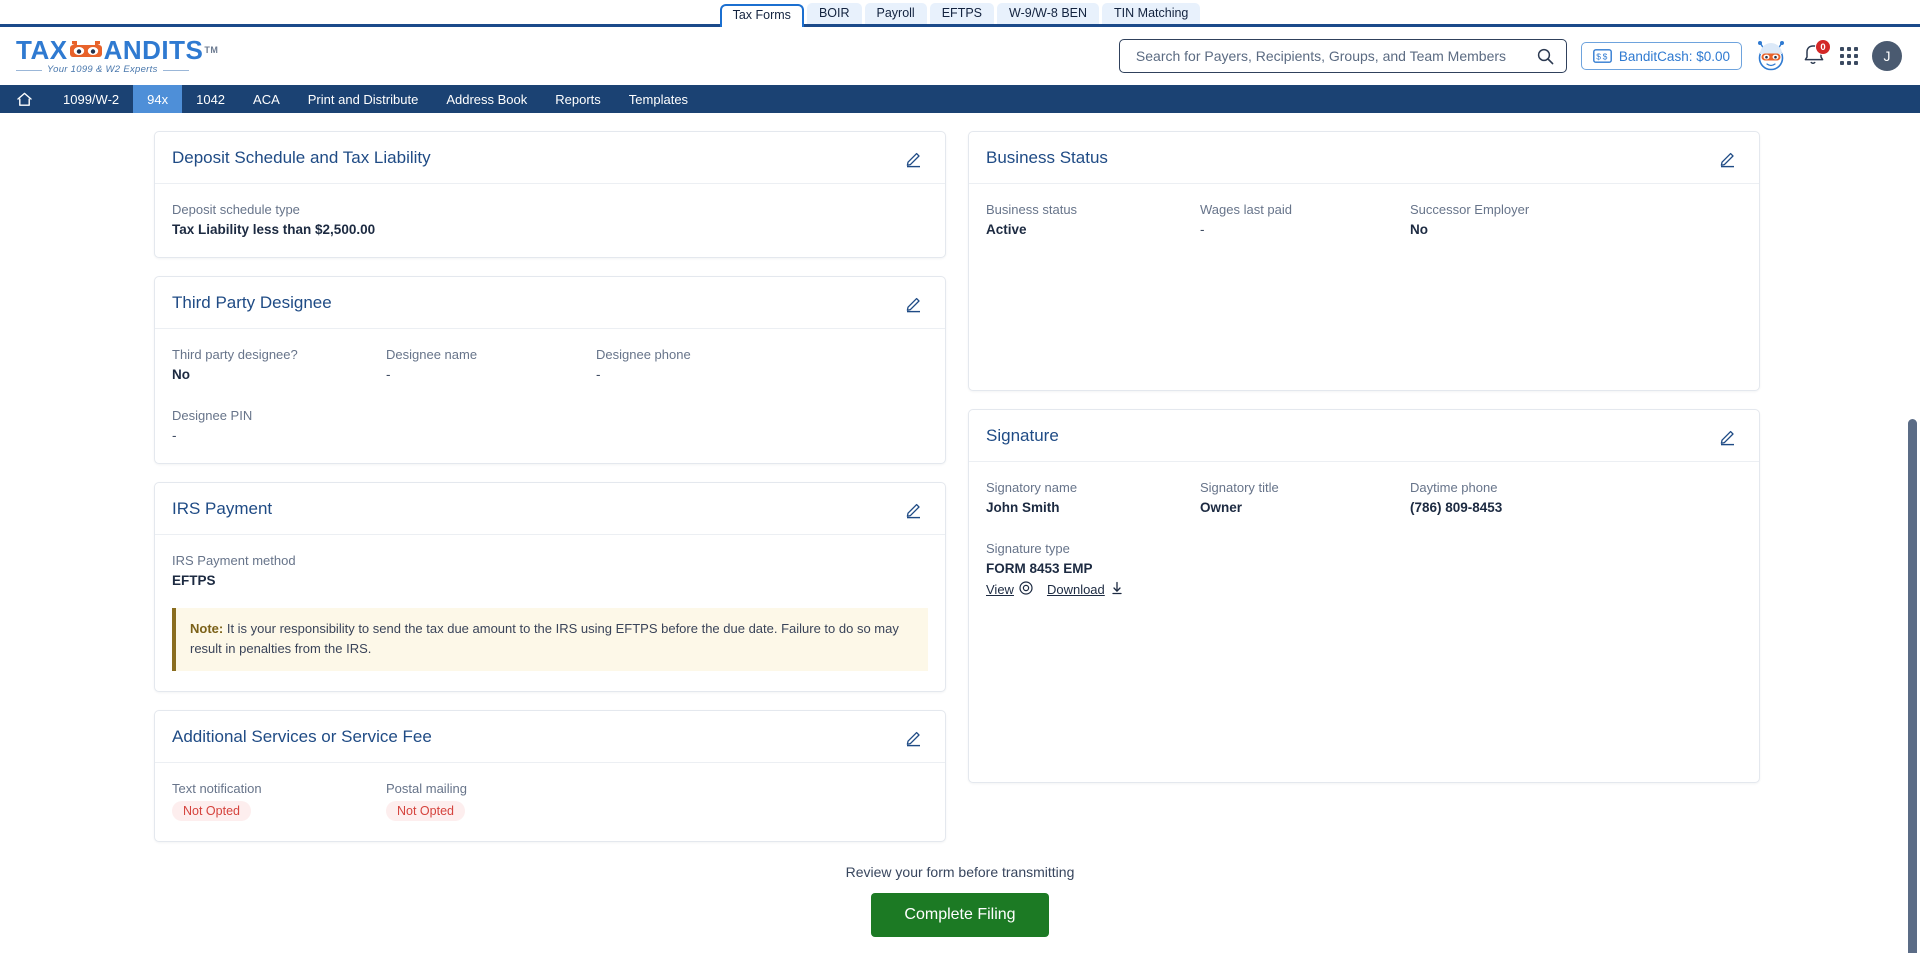  What do you see at coordinates (1305, 497) in the screenshot?
I see `field-signatory-title: Signatory title Owner` at bounding box center [1305, 497].